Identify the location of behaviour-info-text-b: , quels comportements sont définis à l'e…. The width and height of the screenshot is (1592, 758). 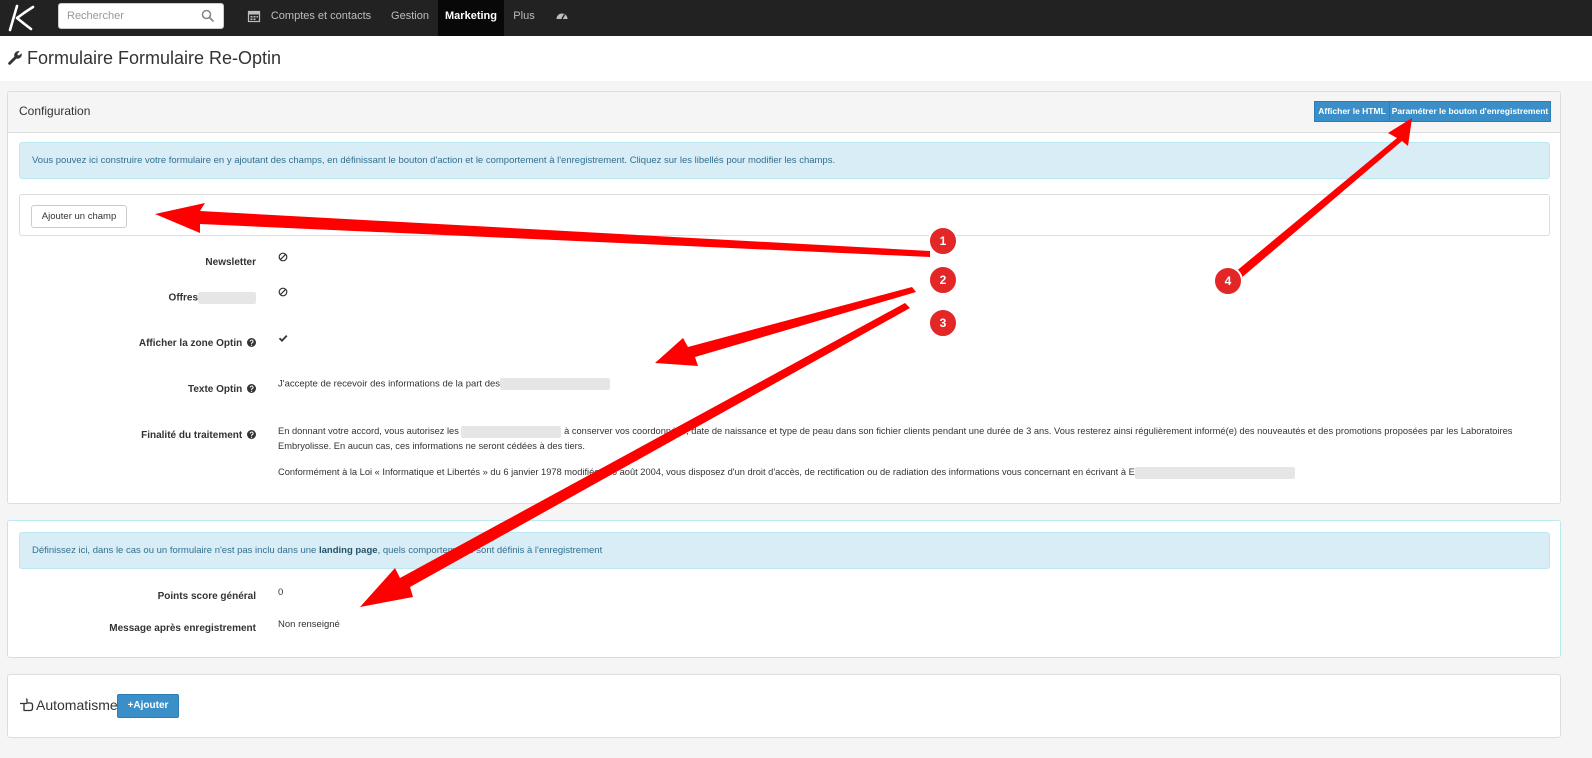
(490, 550).